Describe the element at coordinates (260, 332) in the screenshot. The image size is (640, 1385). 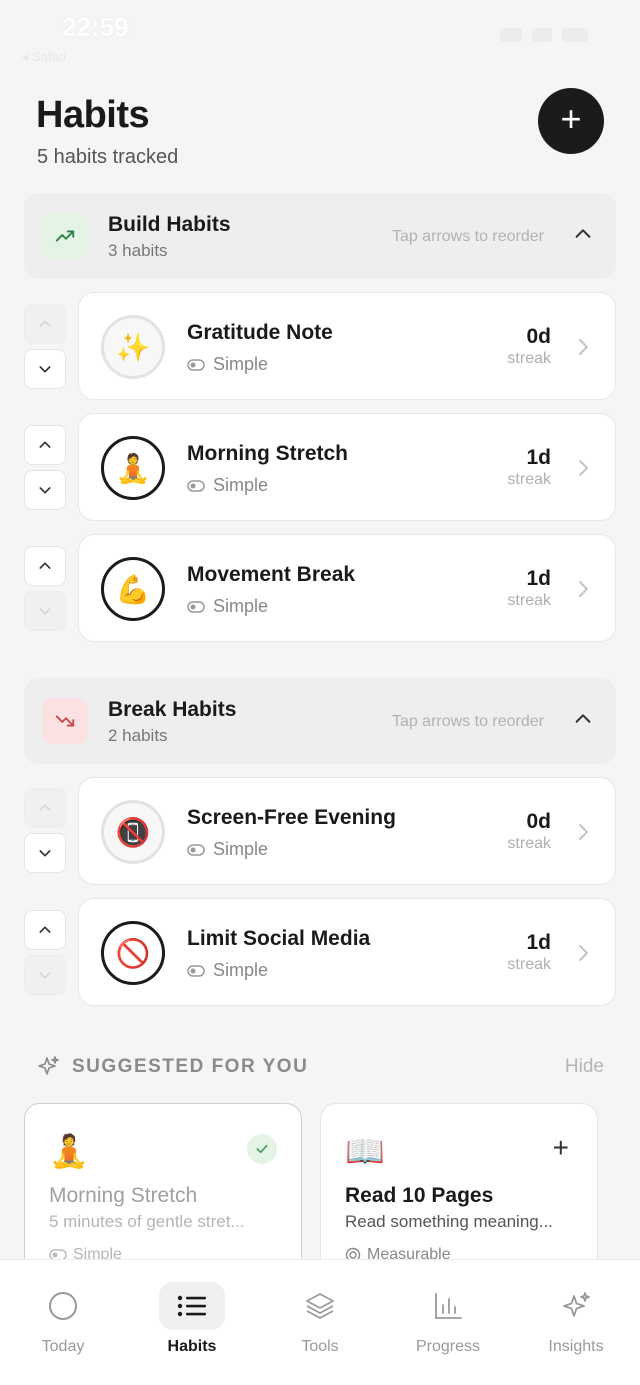
I see `habit-name: Gratitude Note` at that location.